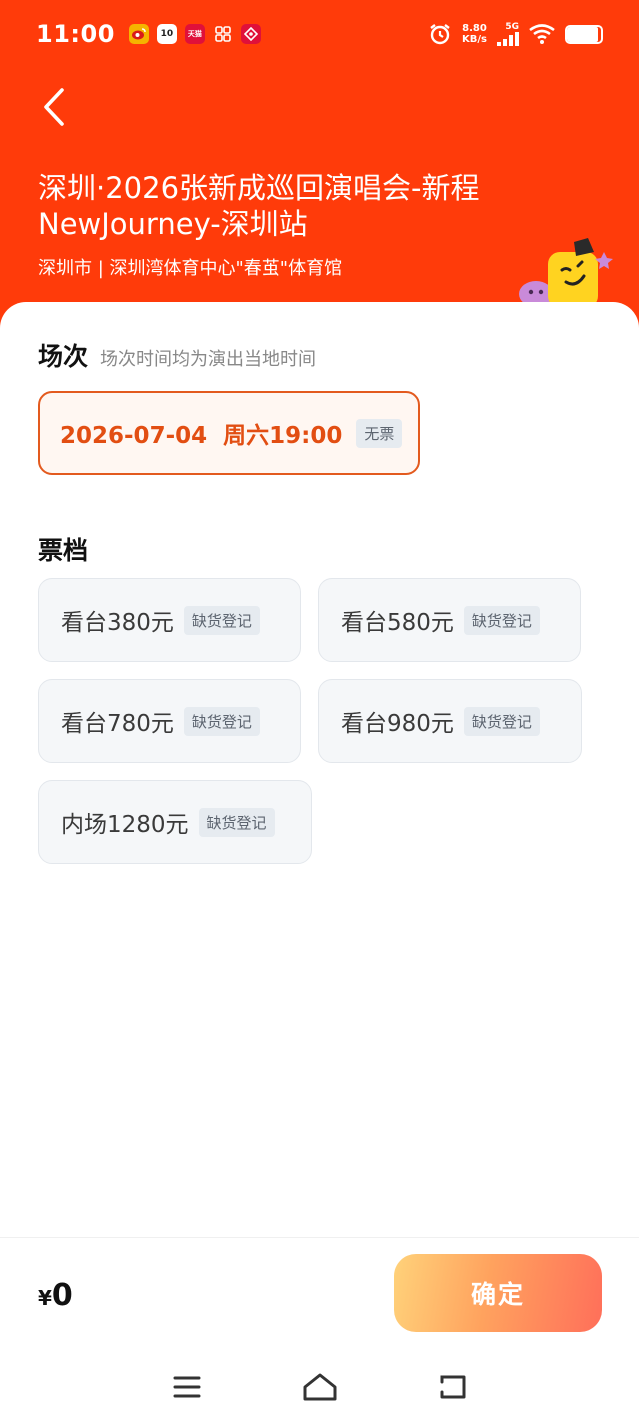  Describe the element at coordinates (542, 34) in the screenshot. I see `wifi-icon` at that location.